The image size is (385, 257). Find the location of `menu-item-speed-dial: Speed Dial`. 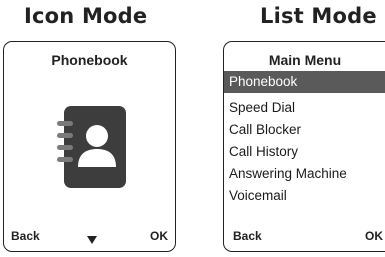

menu-item-speed-dial: Speed Dial is located at coordinates (304, 108).